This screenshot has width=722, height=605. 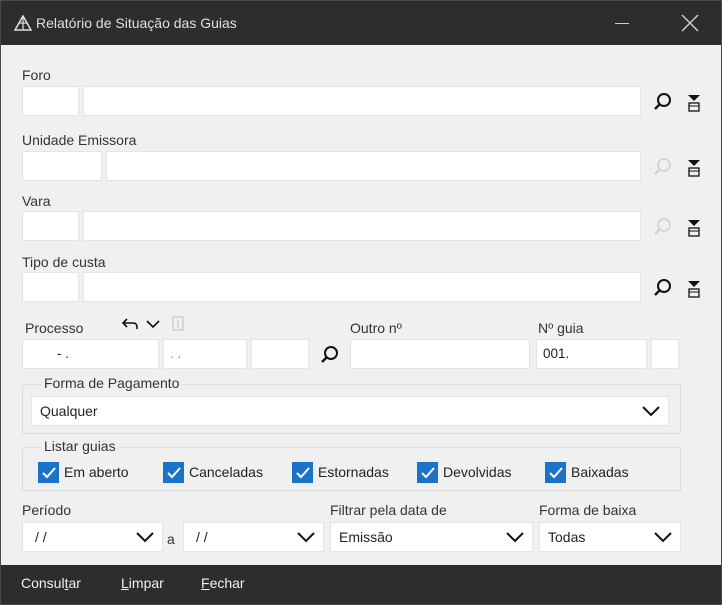 I want to click on limpar-button: Limpar, so click(x=142, y=583).